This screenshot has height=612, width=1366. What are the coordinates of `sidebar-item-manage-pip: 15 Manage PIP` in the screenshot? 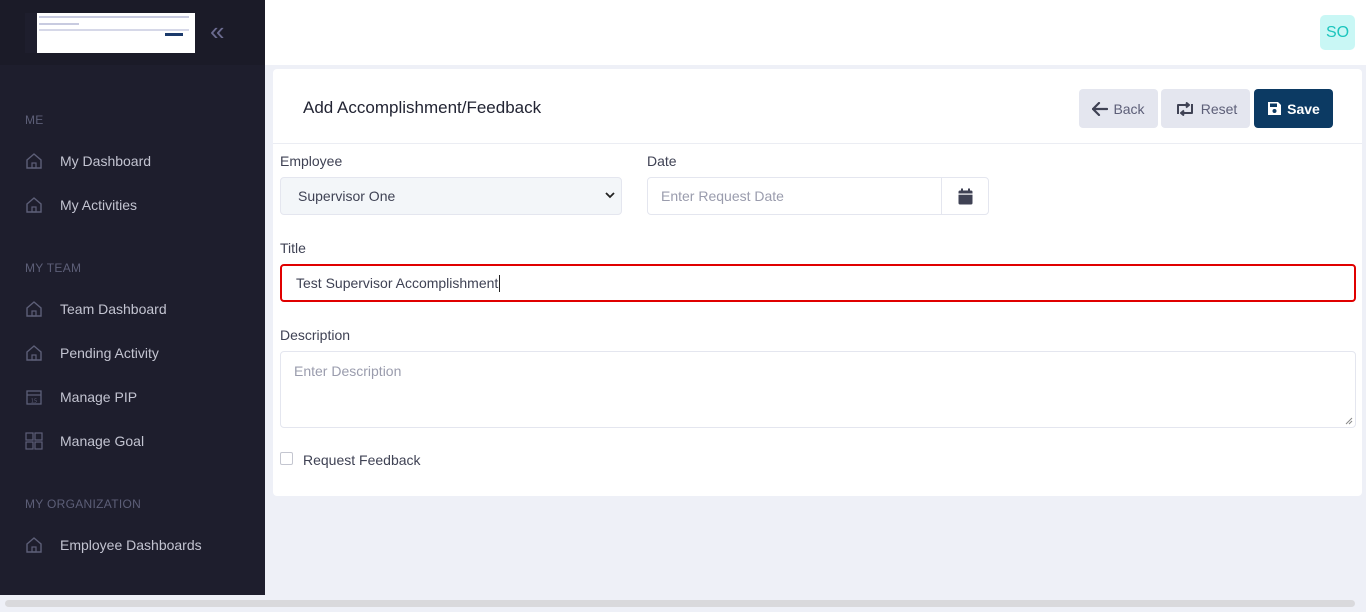 It's located at (81, 397).